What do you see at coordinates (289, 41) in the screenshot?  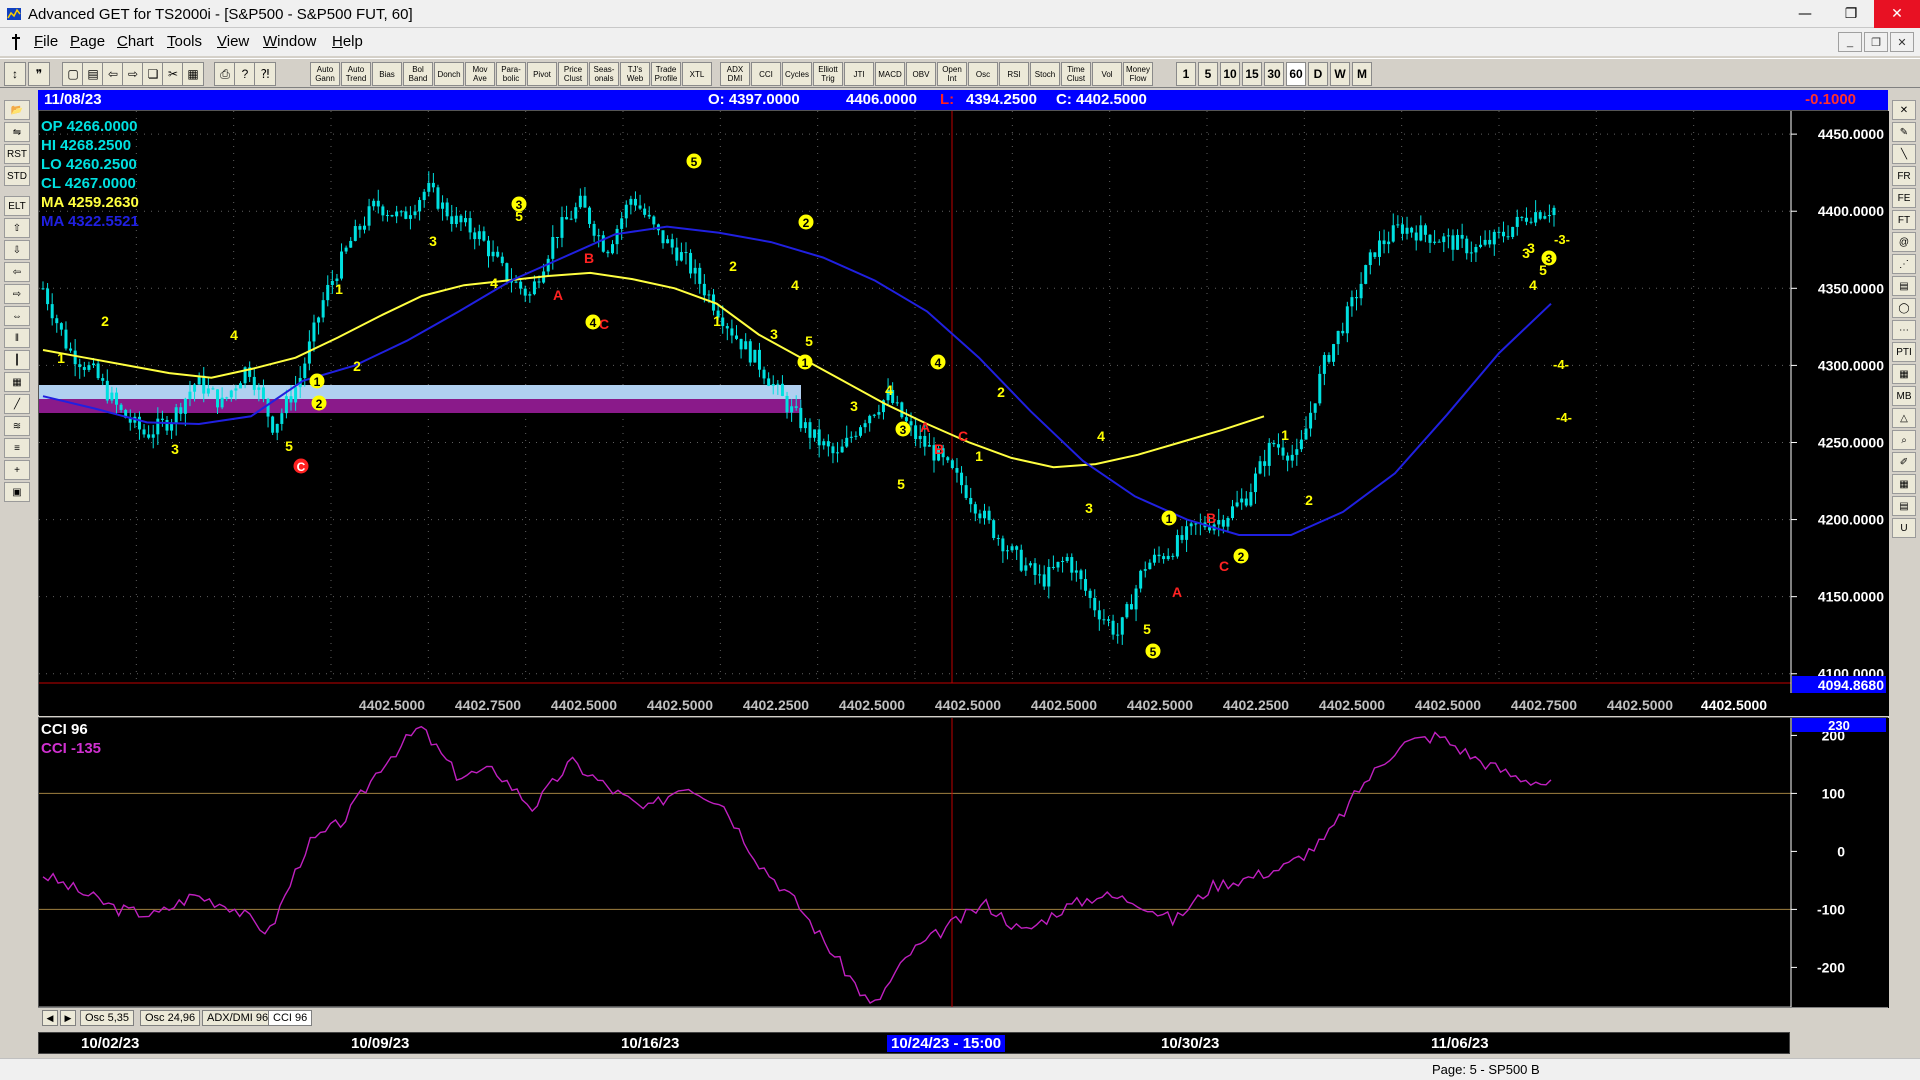 I see `menu-window: Window` at bounding box center [289, 41].